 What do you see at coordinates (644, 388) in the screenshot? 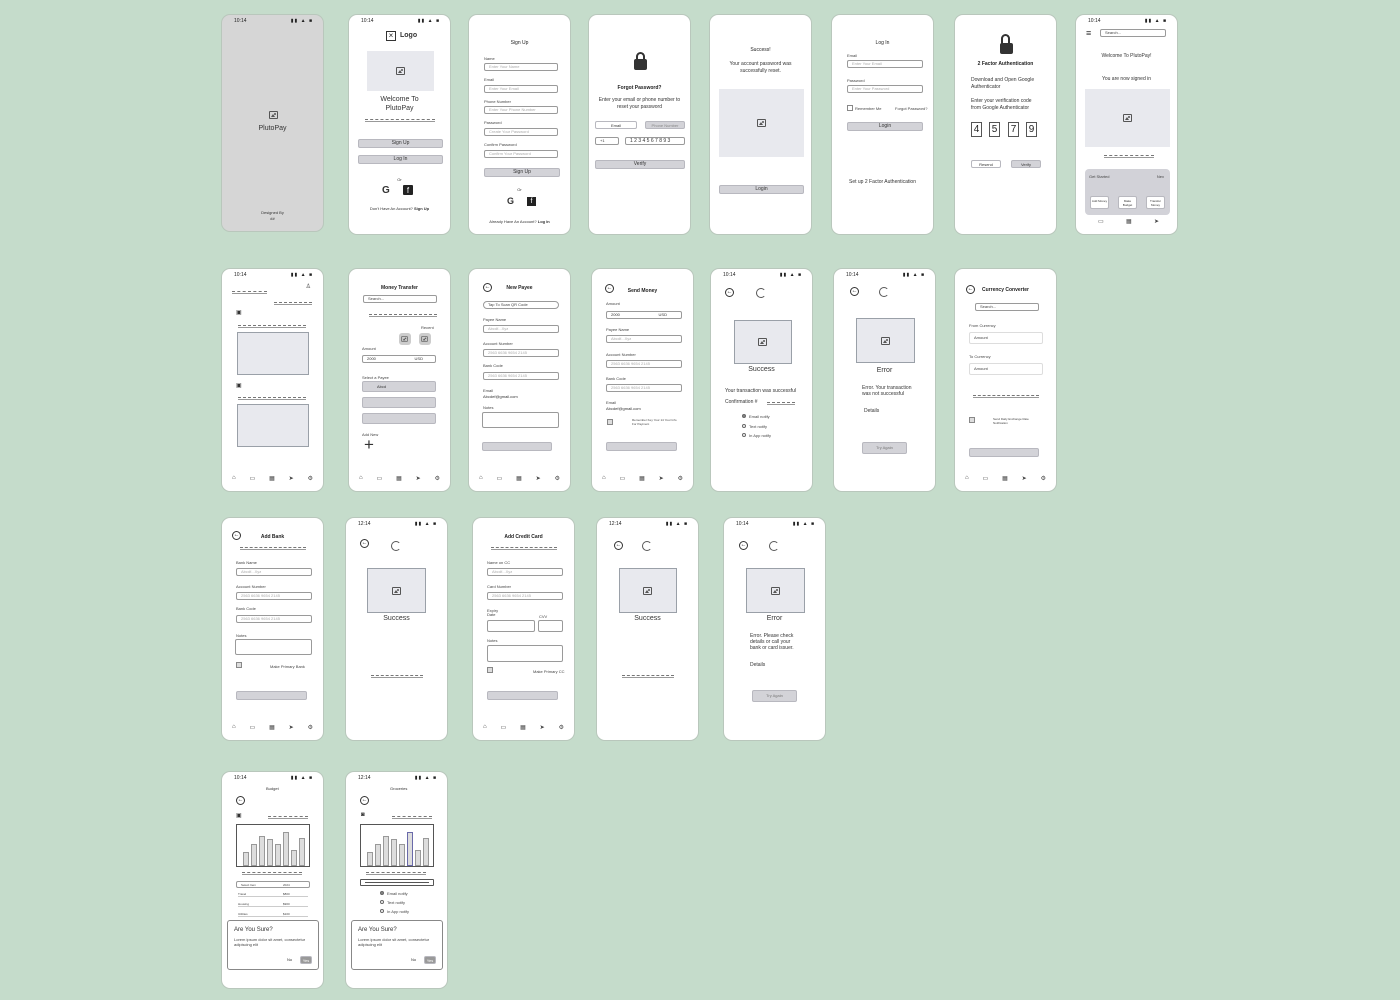
I see `bank-field: 2563 6636 9654 2145` at bounding box center [644, 388].